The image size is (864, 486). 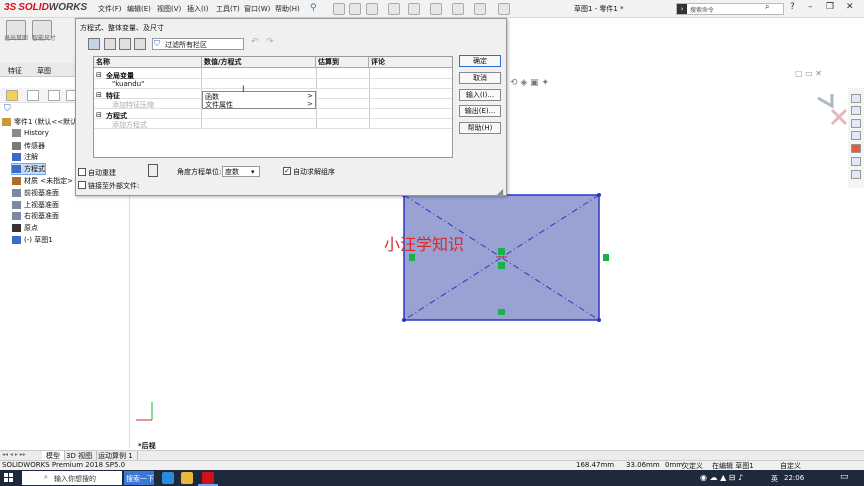 What do you see at coordinates (15, 71) in the screenshot?
I see `tab-features: 特征` at bounding box center [15, 71].